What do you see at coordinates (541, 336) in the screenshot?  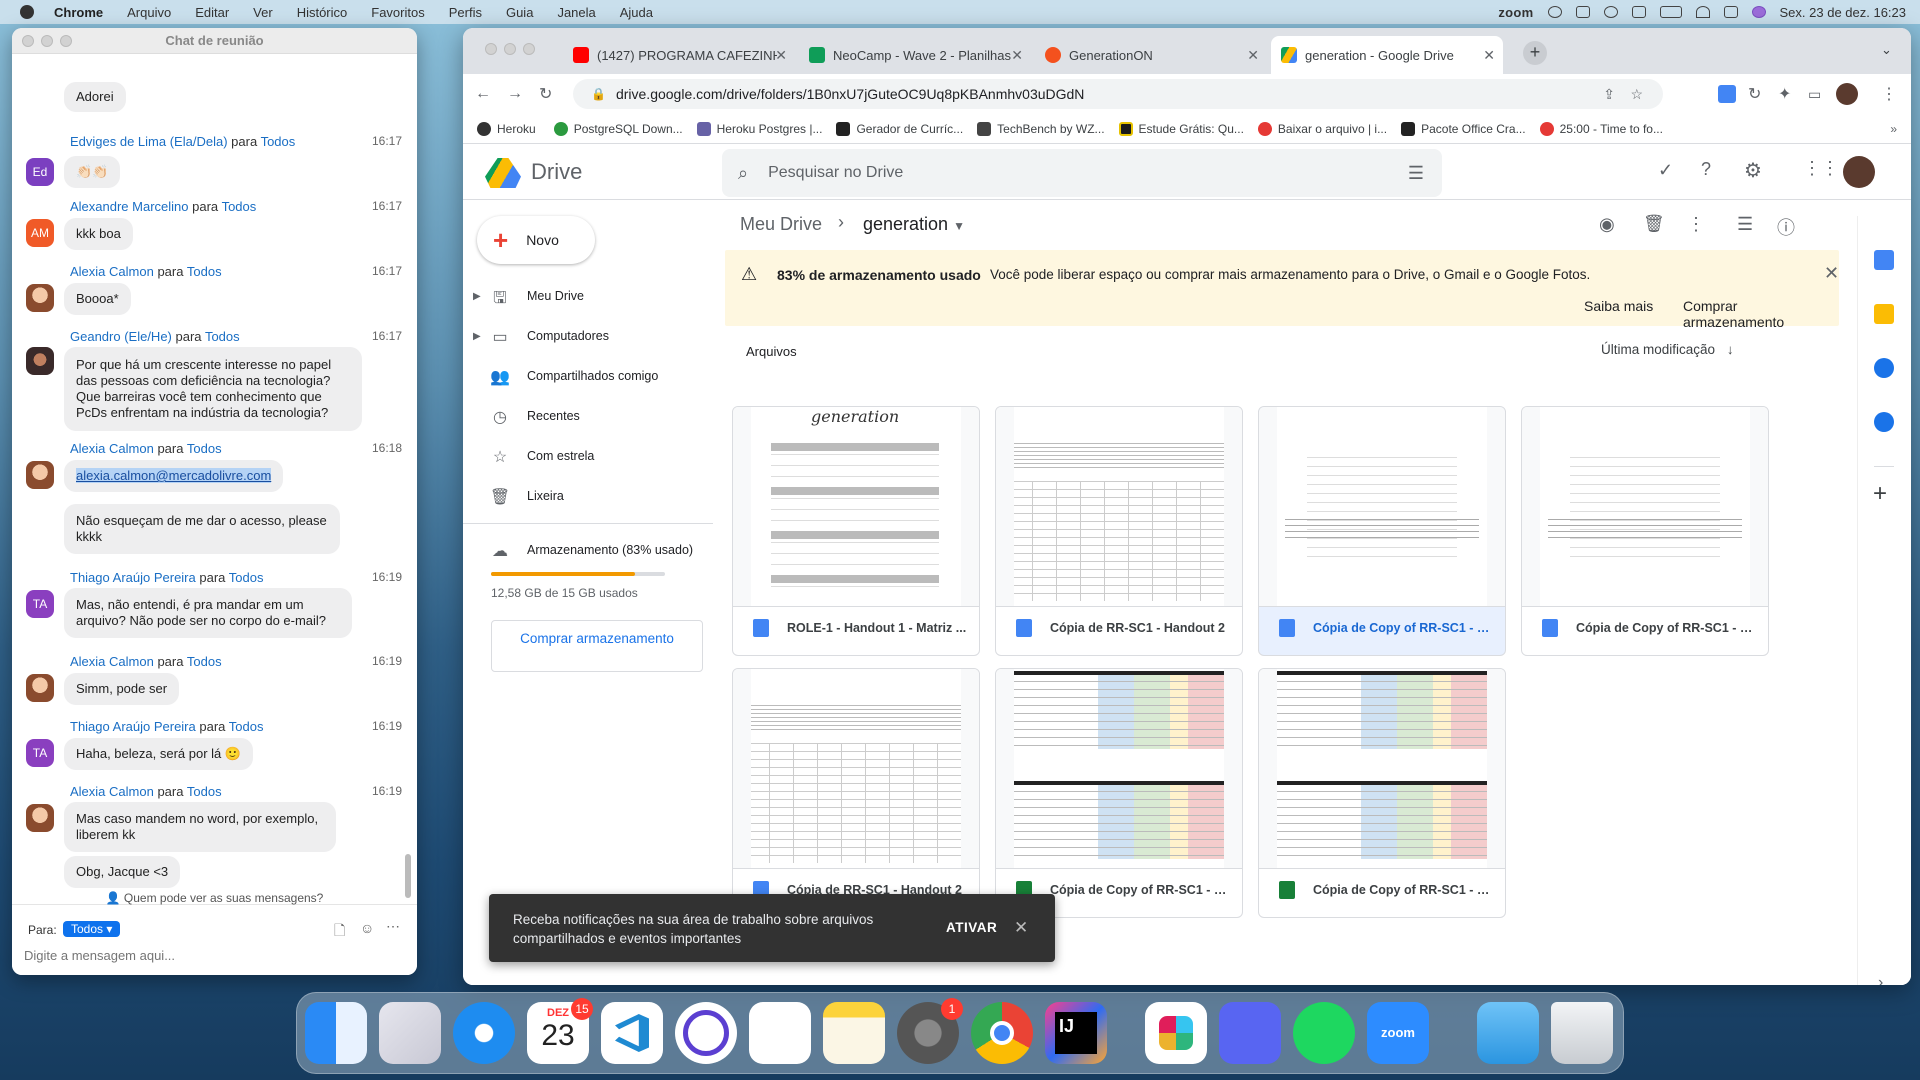 I see `nav-computadores: ▶ ▭ Computadores` at bounding box center [541, 336].